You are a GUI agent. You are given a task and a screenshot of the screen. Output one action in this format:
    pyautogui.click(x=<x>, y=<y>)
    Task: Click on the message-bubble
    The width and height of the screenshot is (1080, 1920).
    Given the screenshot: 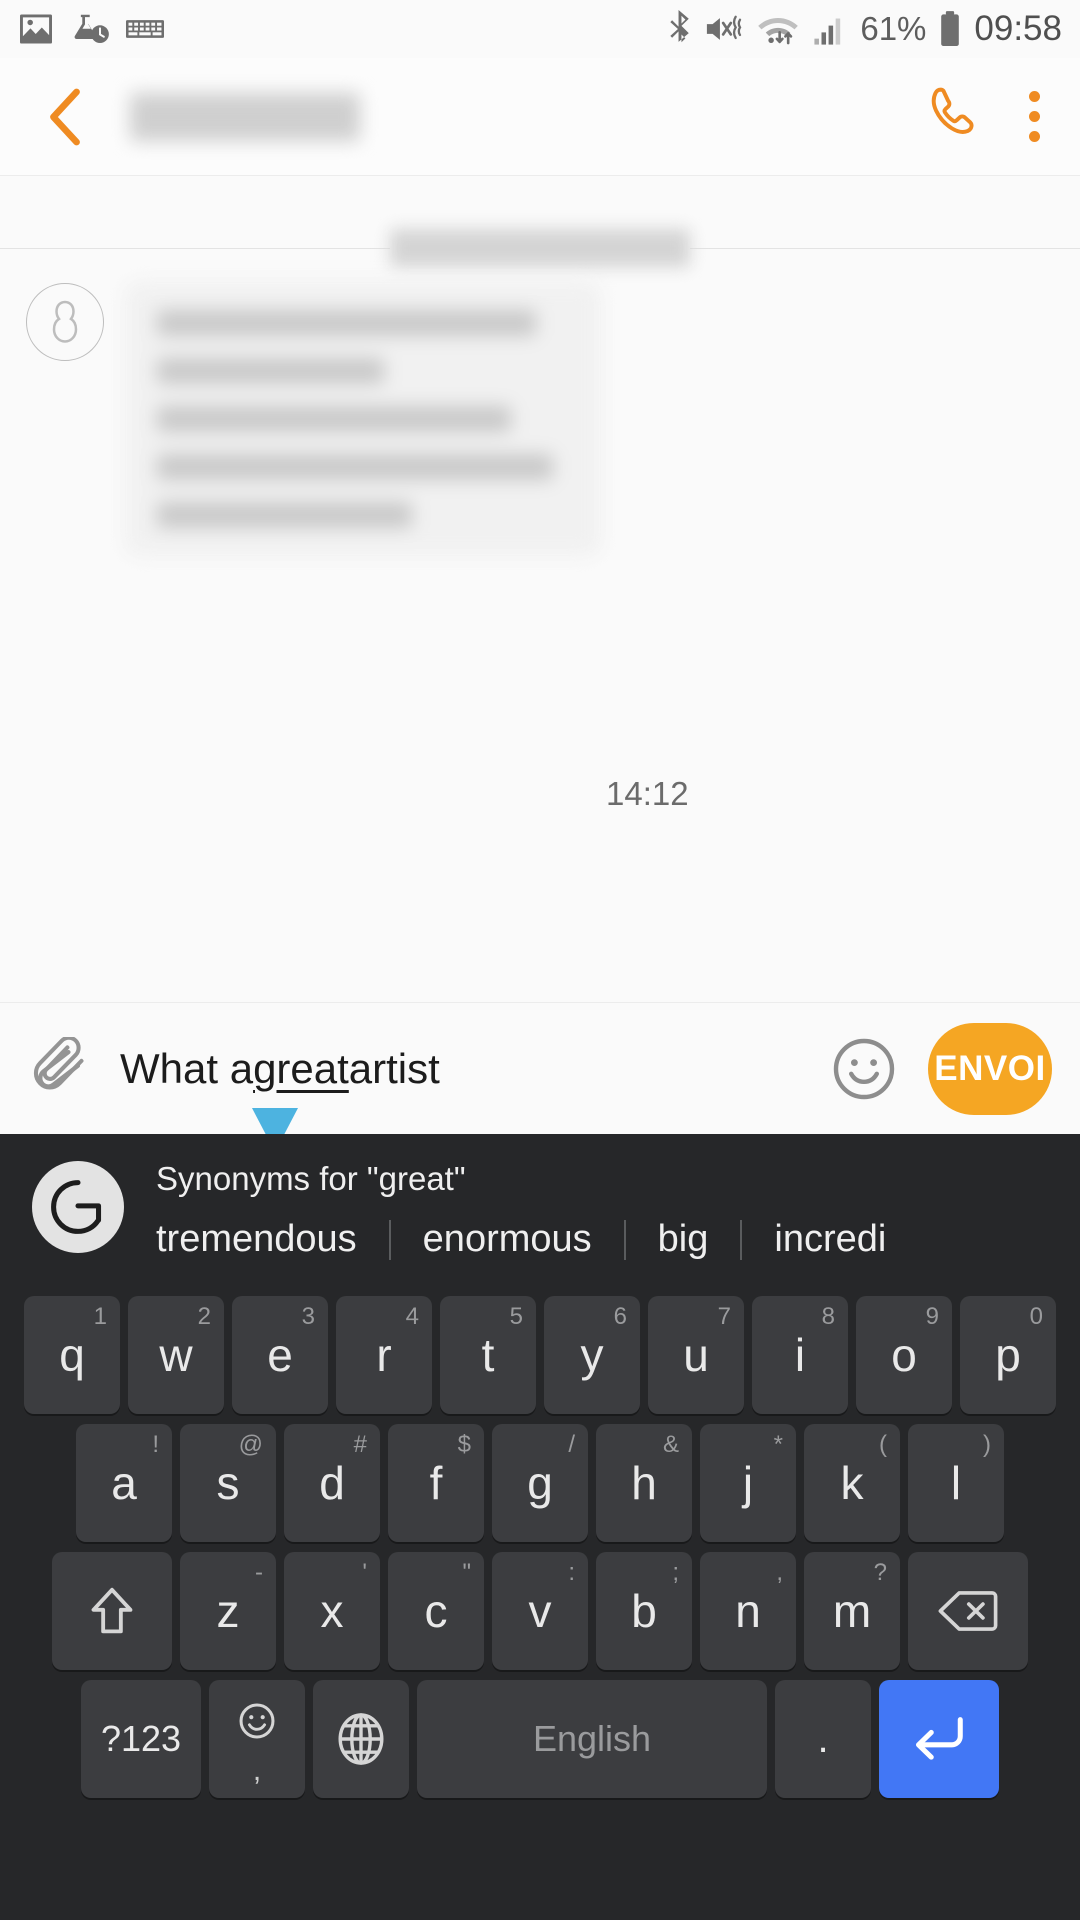 What is the action you would take?
    pyautogui.click(x=363, y=419)
    